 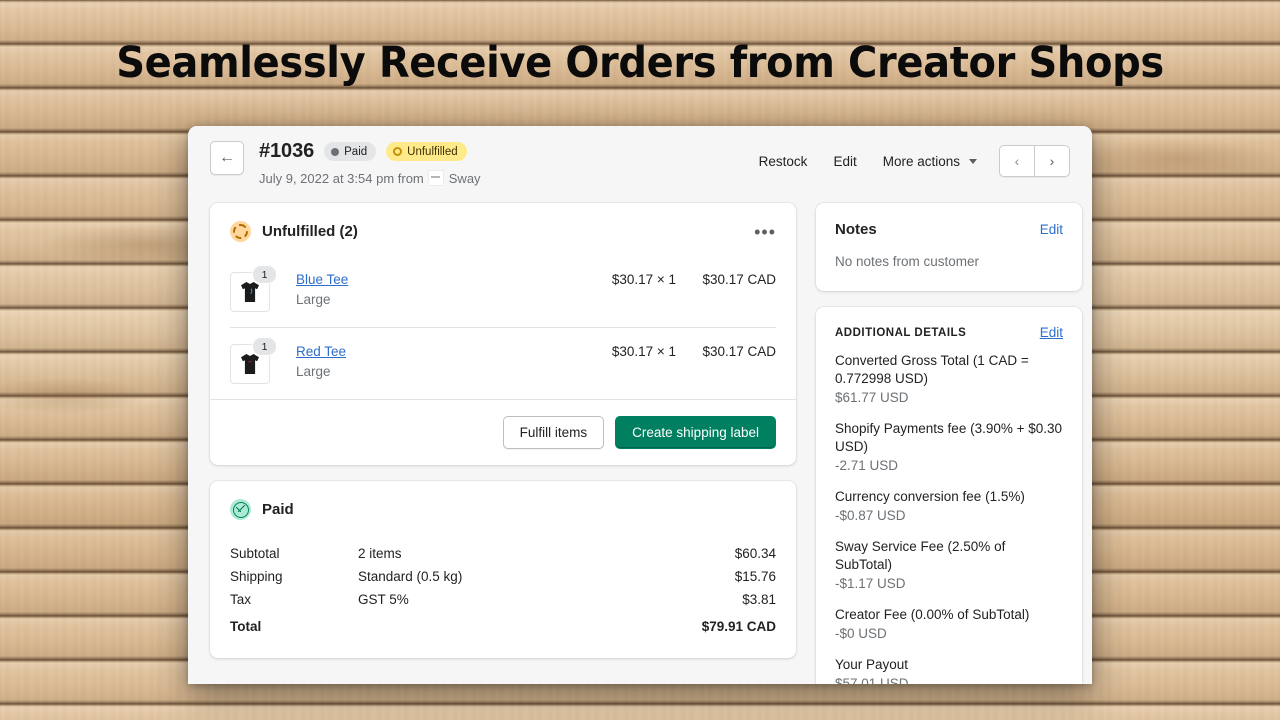 What do you see at coordinates (755, 553) in the screenshot?
I see `total-value: $60.34` at bounding box center [755, 553].